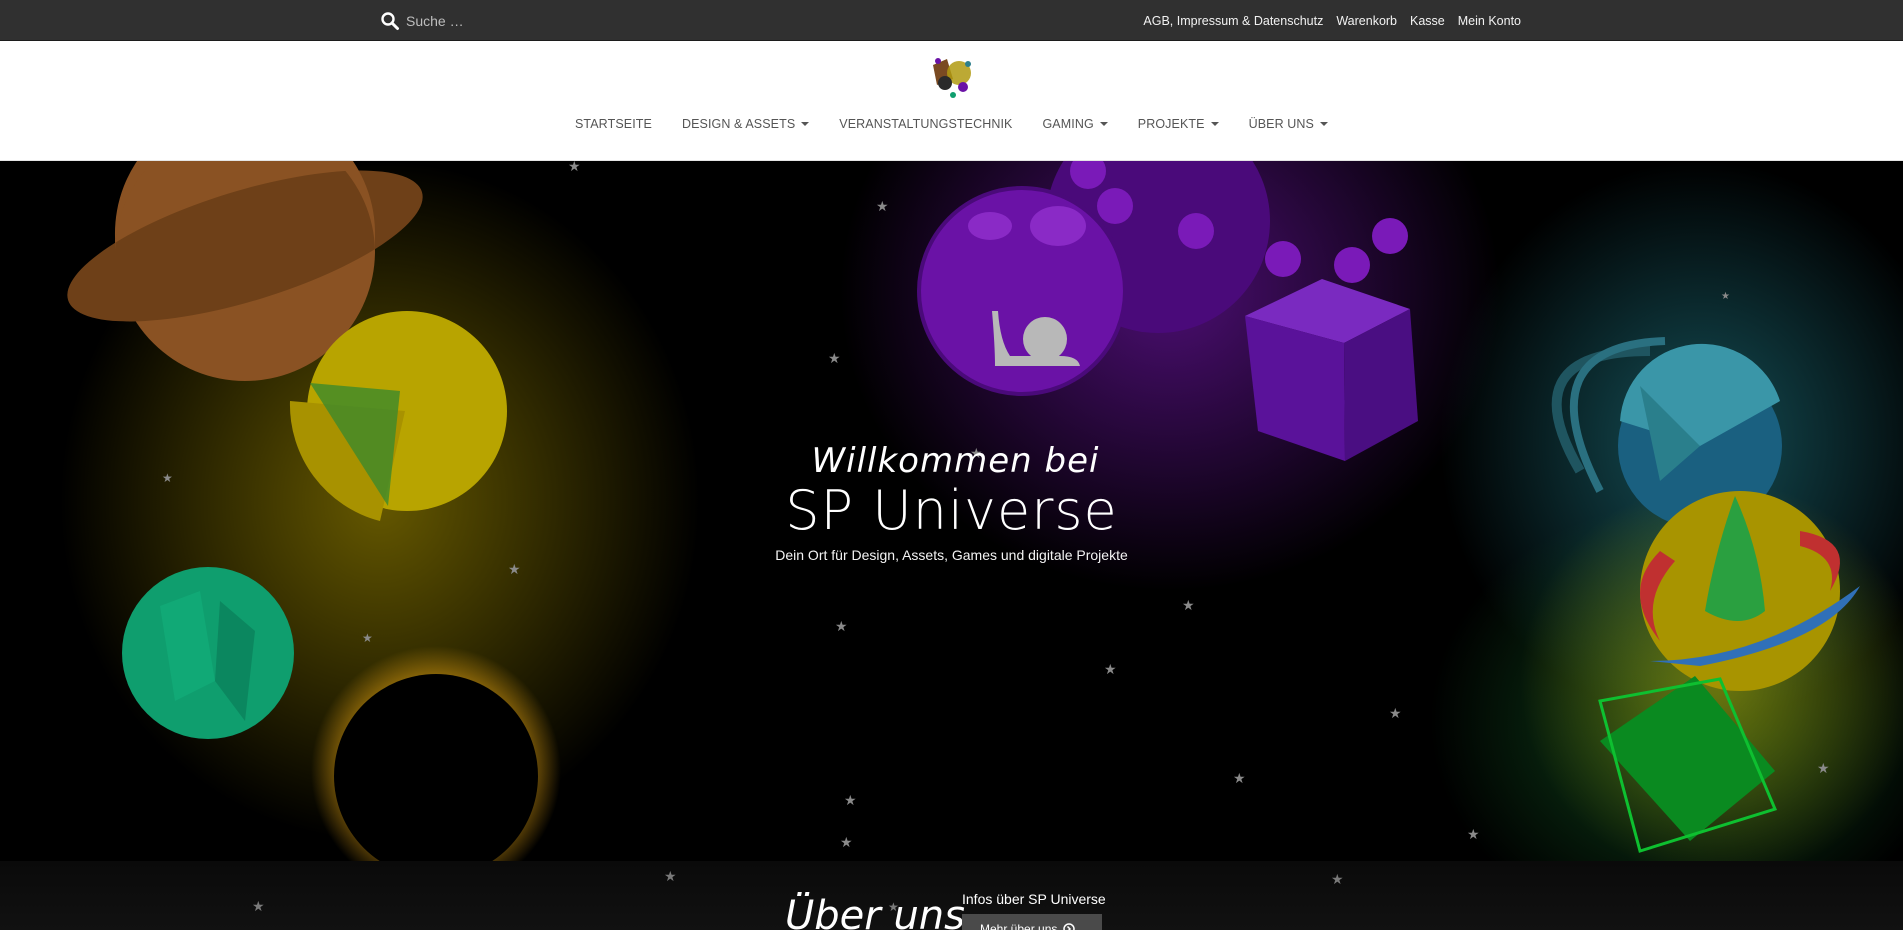  What do you see at coordinates (1427, 21) in the screenshot?
I see `link-kasse: Kasse` at bounding box center [1427, 21].